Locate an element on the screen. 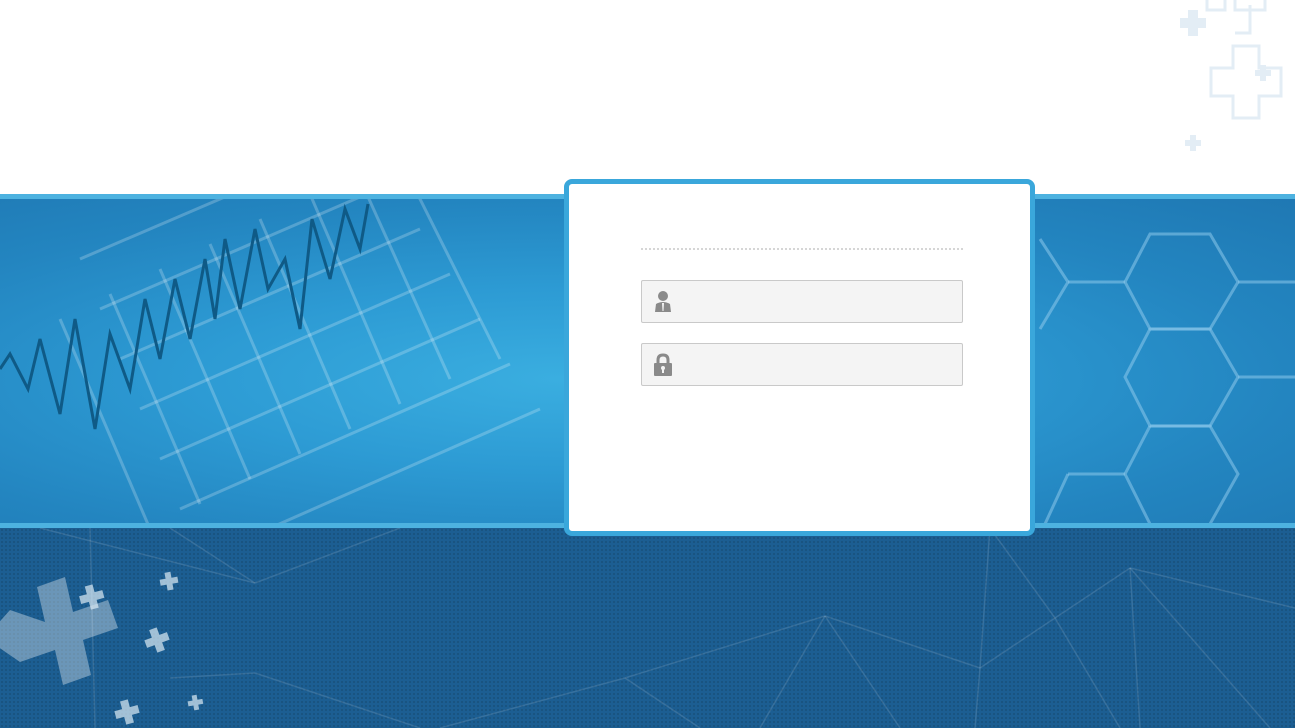  username-input is located at coordinates (820, 301).